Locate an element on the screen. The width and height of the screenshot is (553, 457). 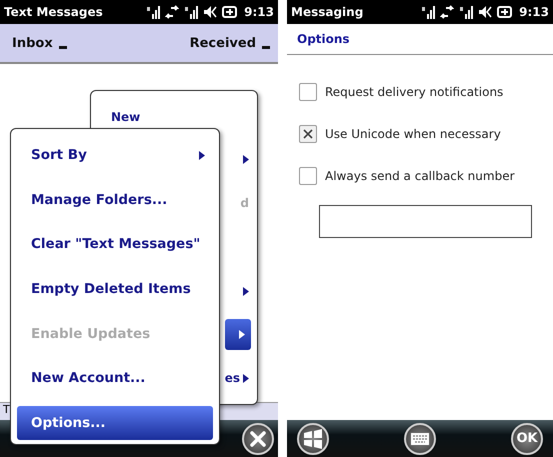
callback-number-field is located at coordinates (425, 221).